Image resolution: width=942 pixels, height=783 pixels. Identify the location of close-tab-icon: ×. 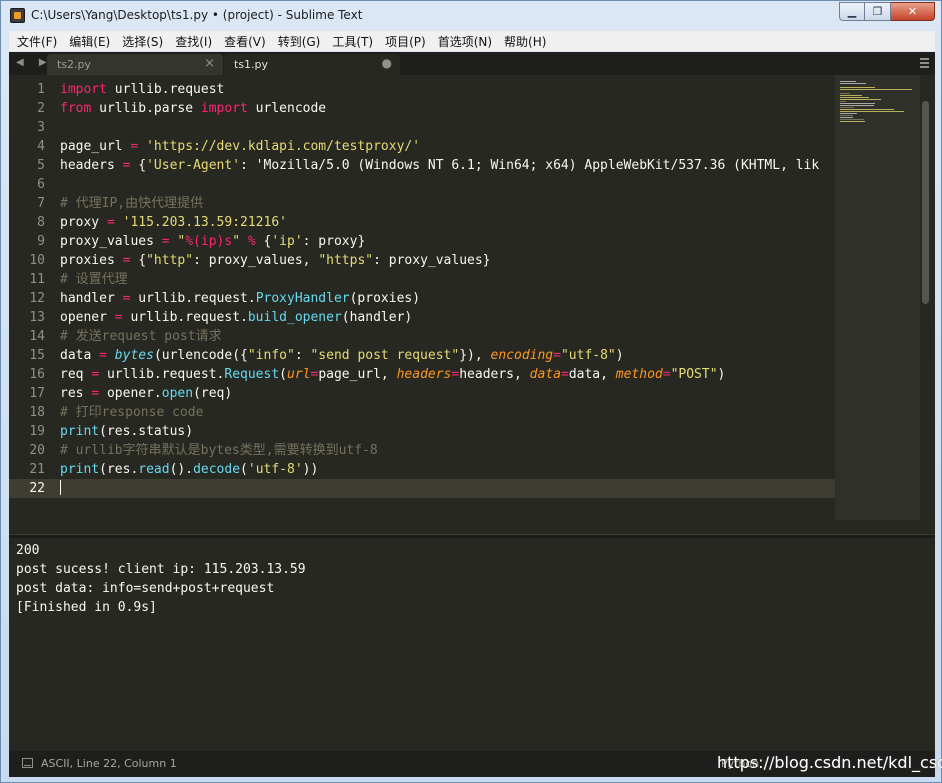
(209, 63).